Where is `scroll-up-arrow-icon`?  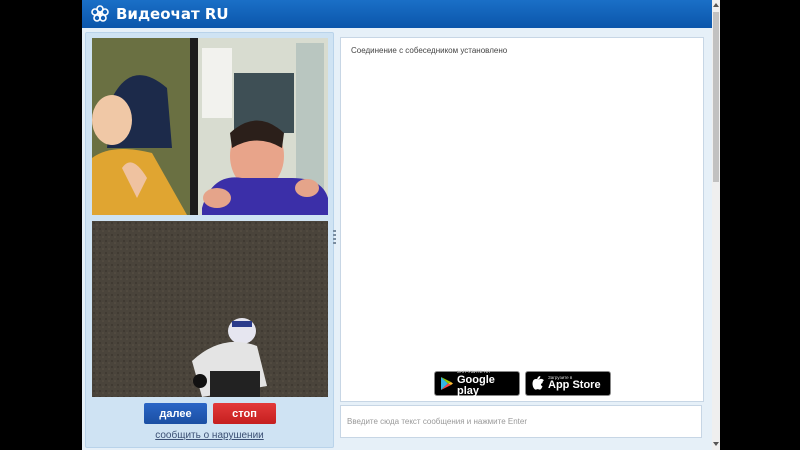 scroll-up-arrow-icon is located at coordinates (716, 5).